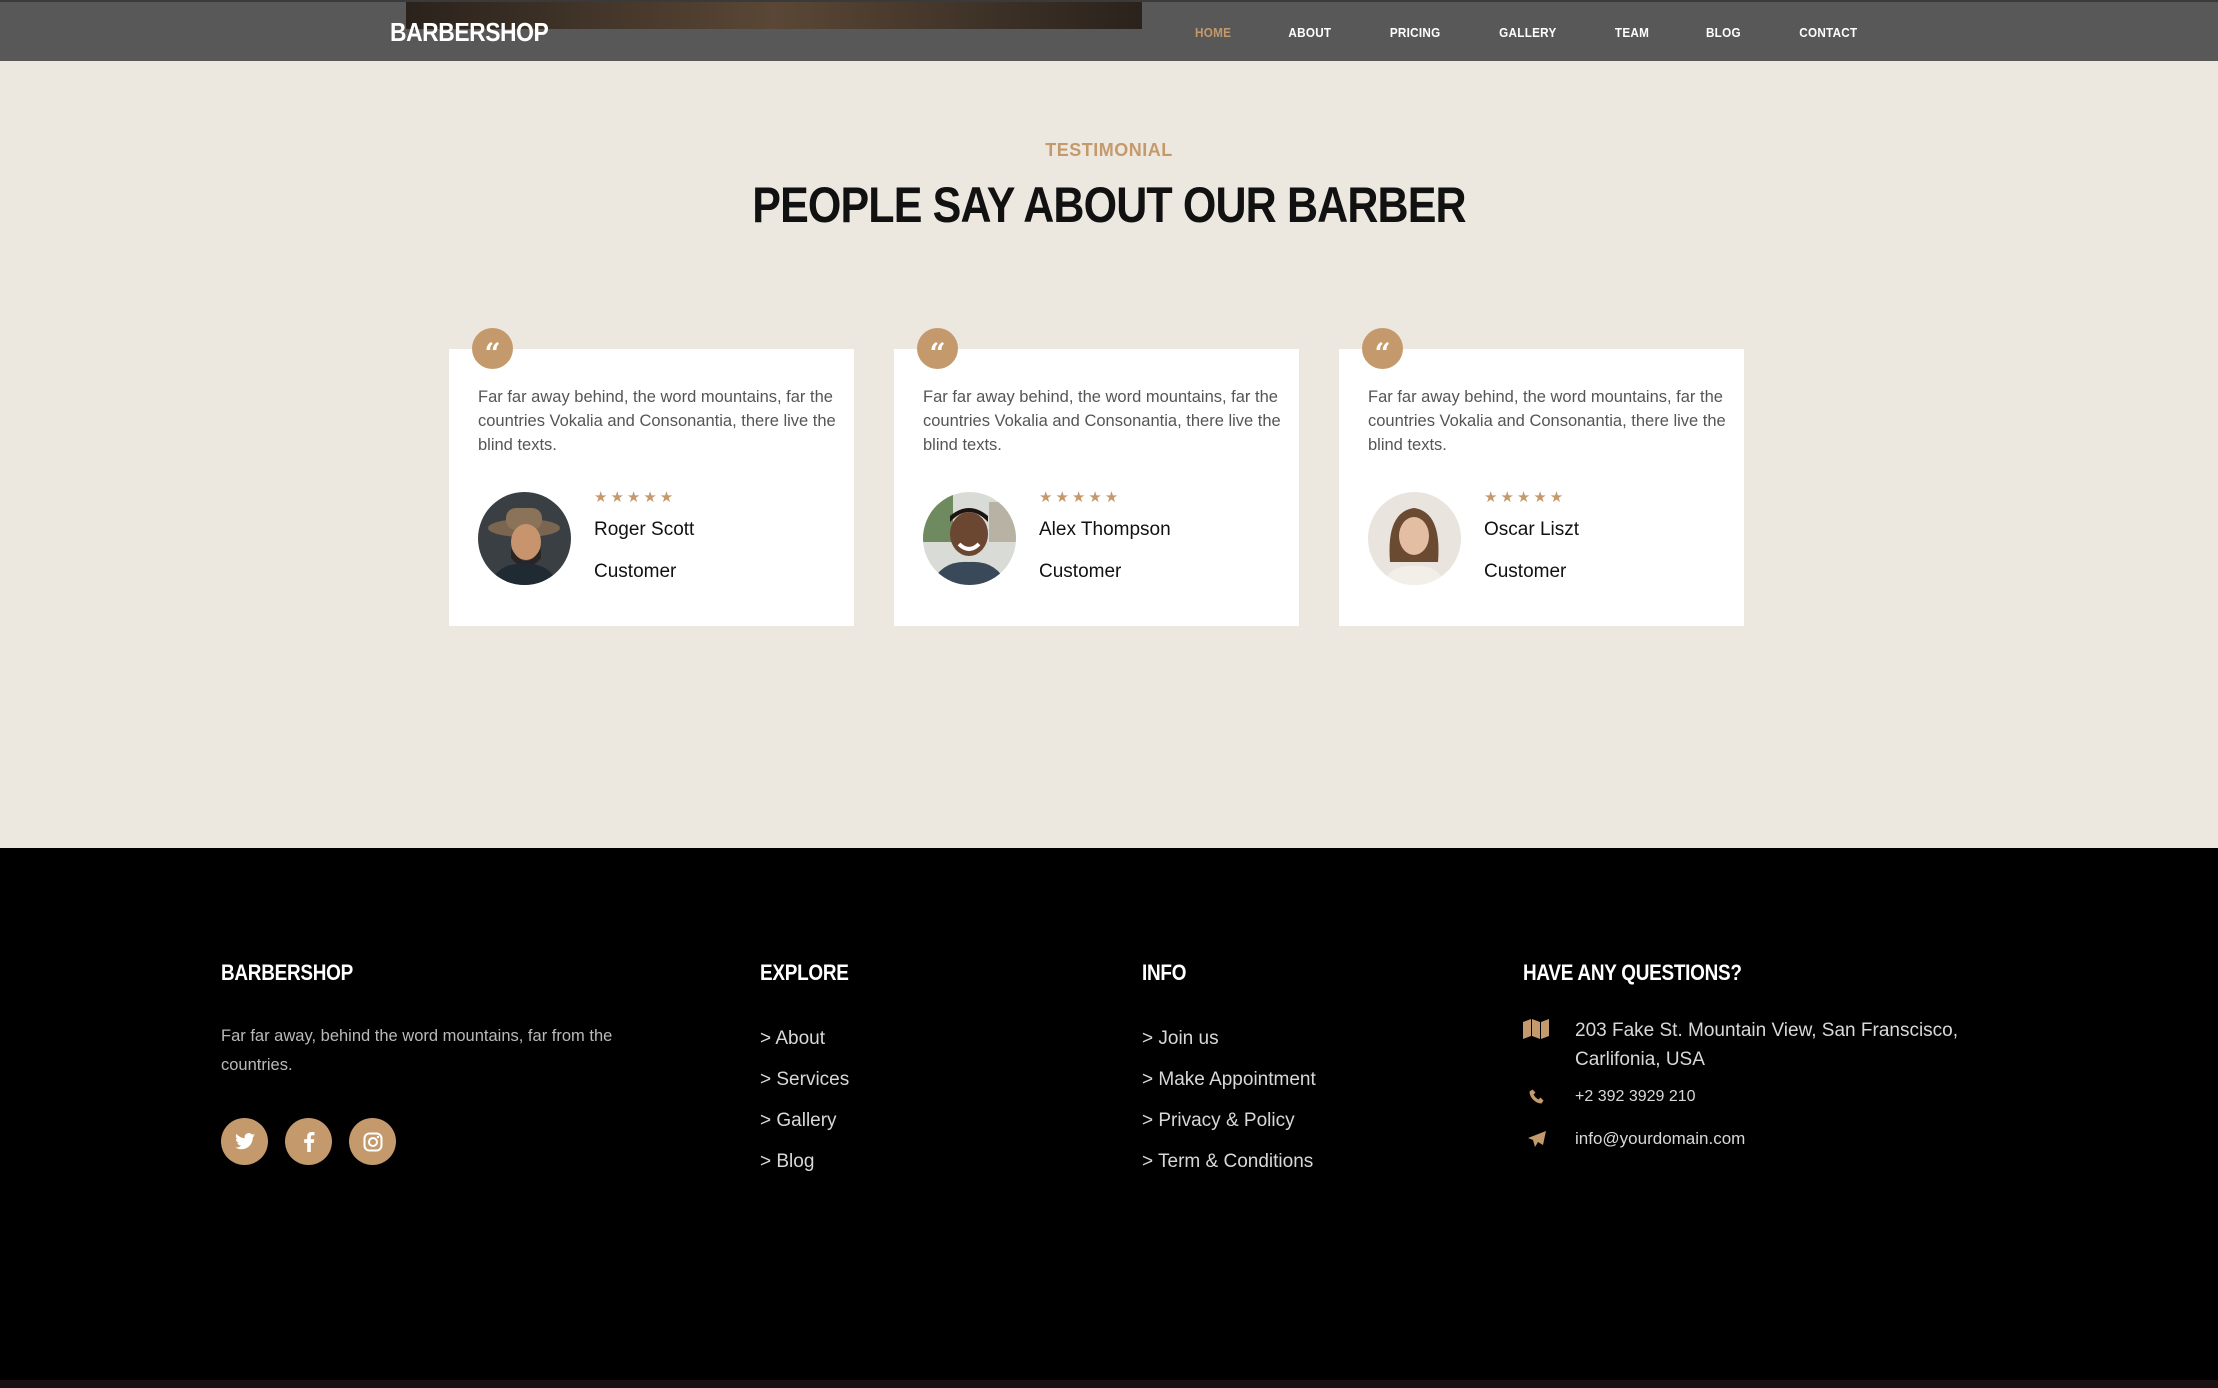 This screenshot has height=1388, width=2218. What do you see at coordinates (1310, 32) in the screenshot?
I see `nav-link-about: ABOUT` at bounding box center [1310, 32].